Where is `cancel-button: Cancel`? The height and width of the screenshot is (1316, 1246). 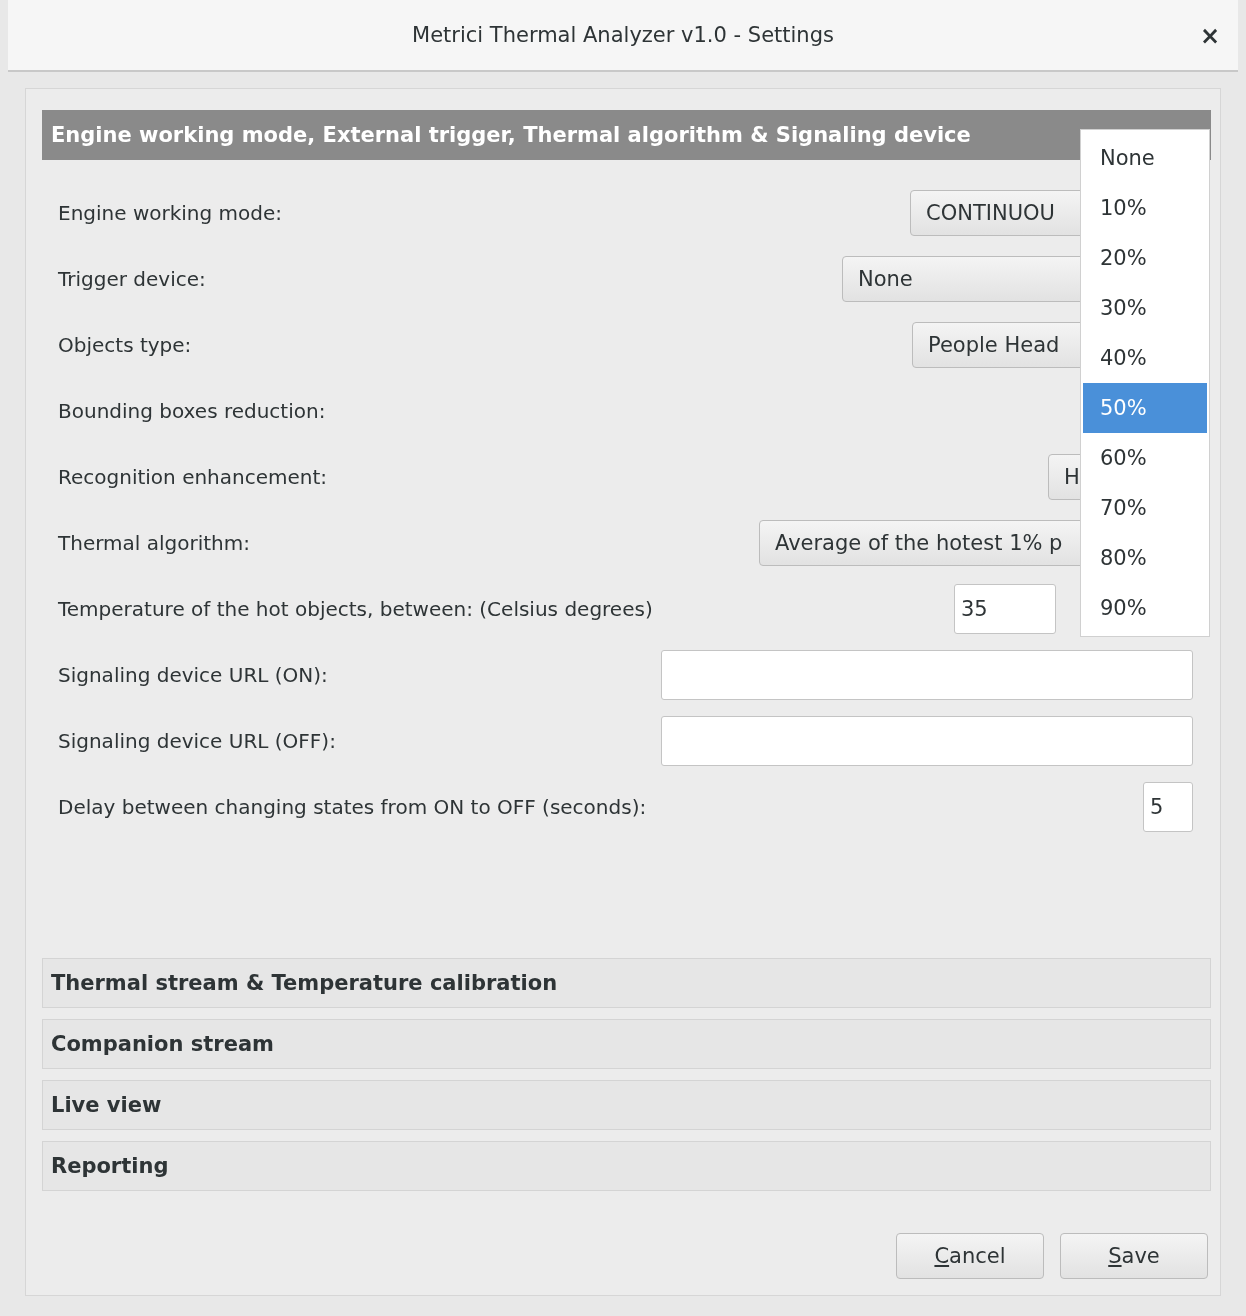
cancel-button: Cancel is located at coordinates (970, 1256).